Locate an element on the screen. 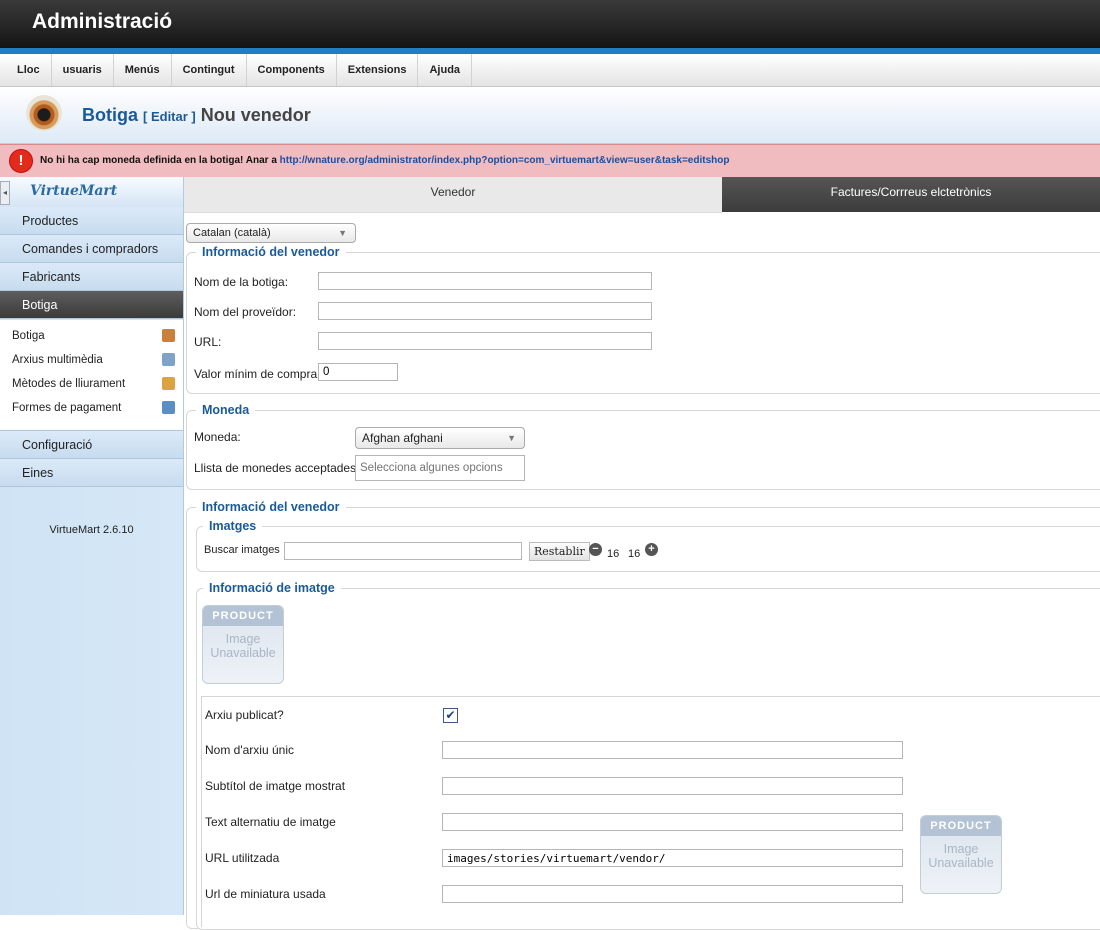 Image resolution: width=1100 pixels, height=930 pixels. provider-name-input is located at coordinates (485, 311).